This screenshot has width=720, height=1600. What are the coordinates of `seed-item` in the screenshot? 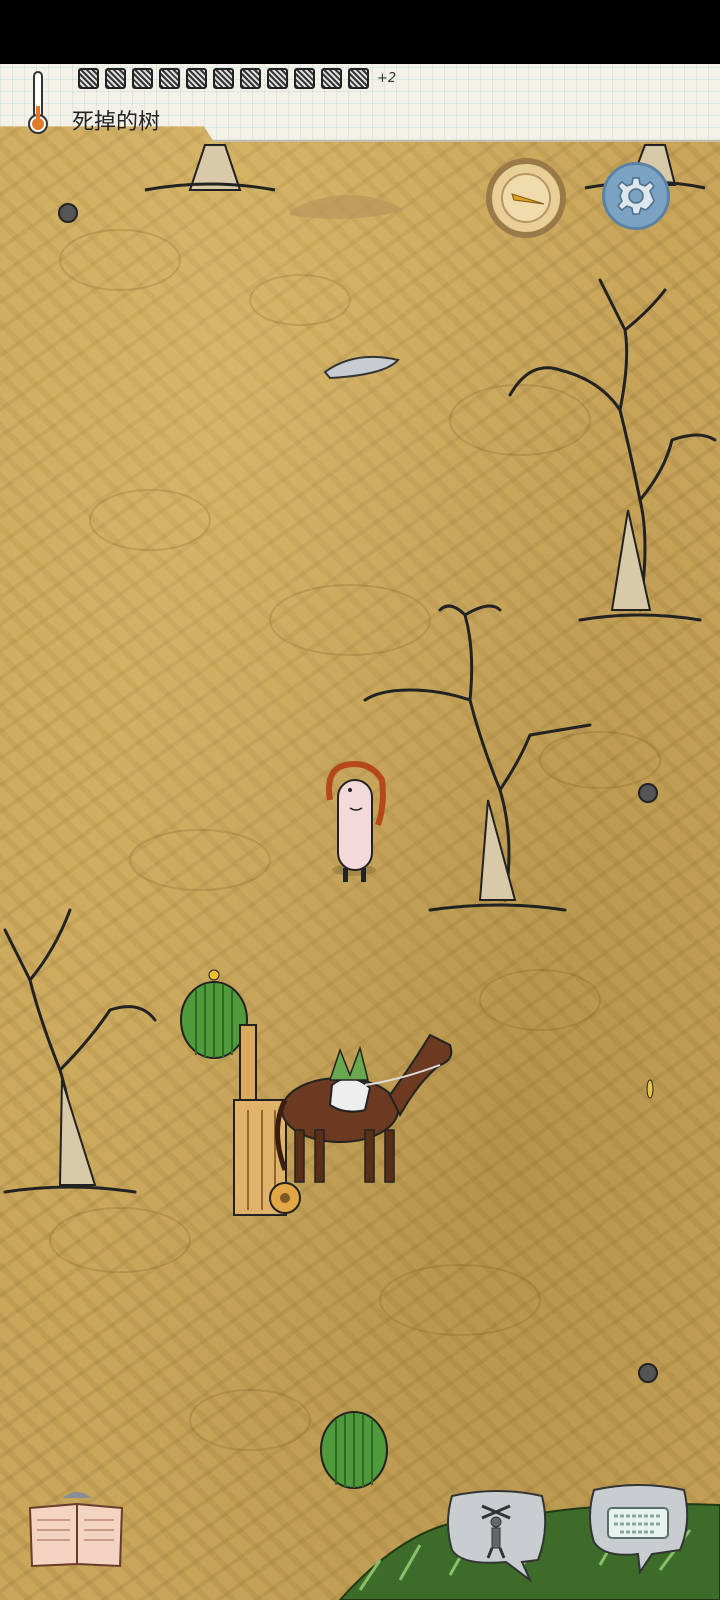 It's located at (650, 1089).